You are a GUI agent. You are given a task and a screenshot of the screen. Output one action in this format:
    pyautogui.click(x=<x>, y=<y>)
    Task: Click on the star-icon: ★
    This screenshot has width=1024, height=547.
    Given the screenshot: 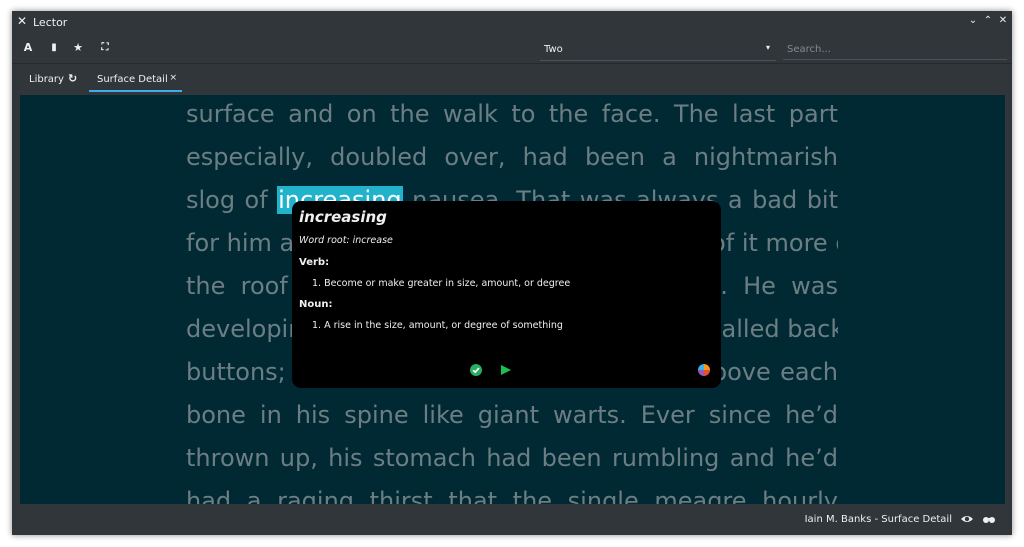 What is the action you would take?
    pyautogui.click(x=78, y=48)
    